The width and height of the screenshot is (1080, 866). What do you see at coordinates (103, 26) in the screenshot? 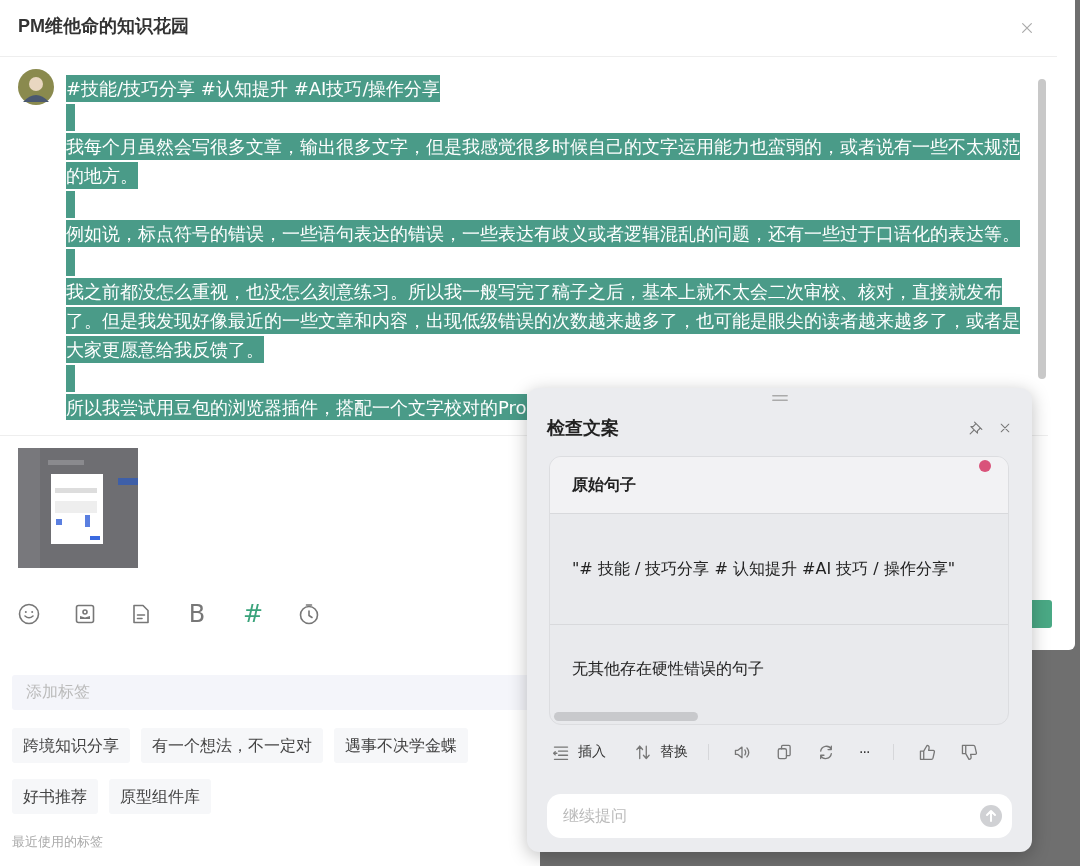
I see `dialog-title: PM维他命的知识花园` at bounding box center [103, 26].